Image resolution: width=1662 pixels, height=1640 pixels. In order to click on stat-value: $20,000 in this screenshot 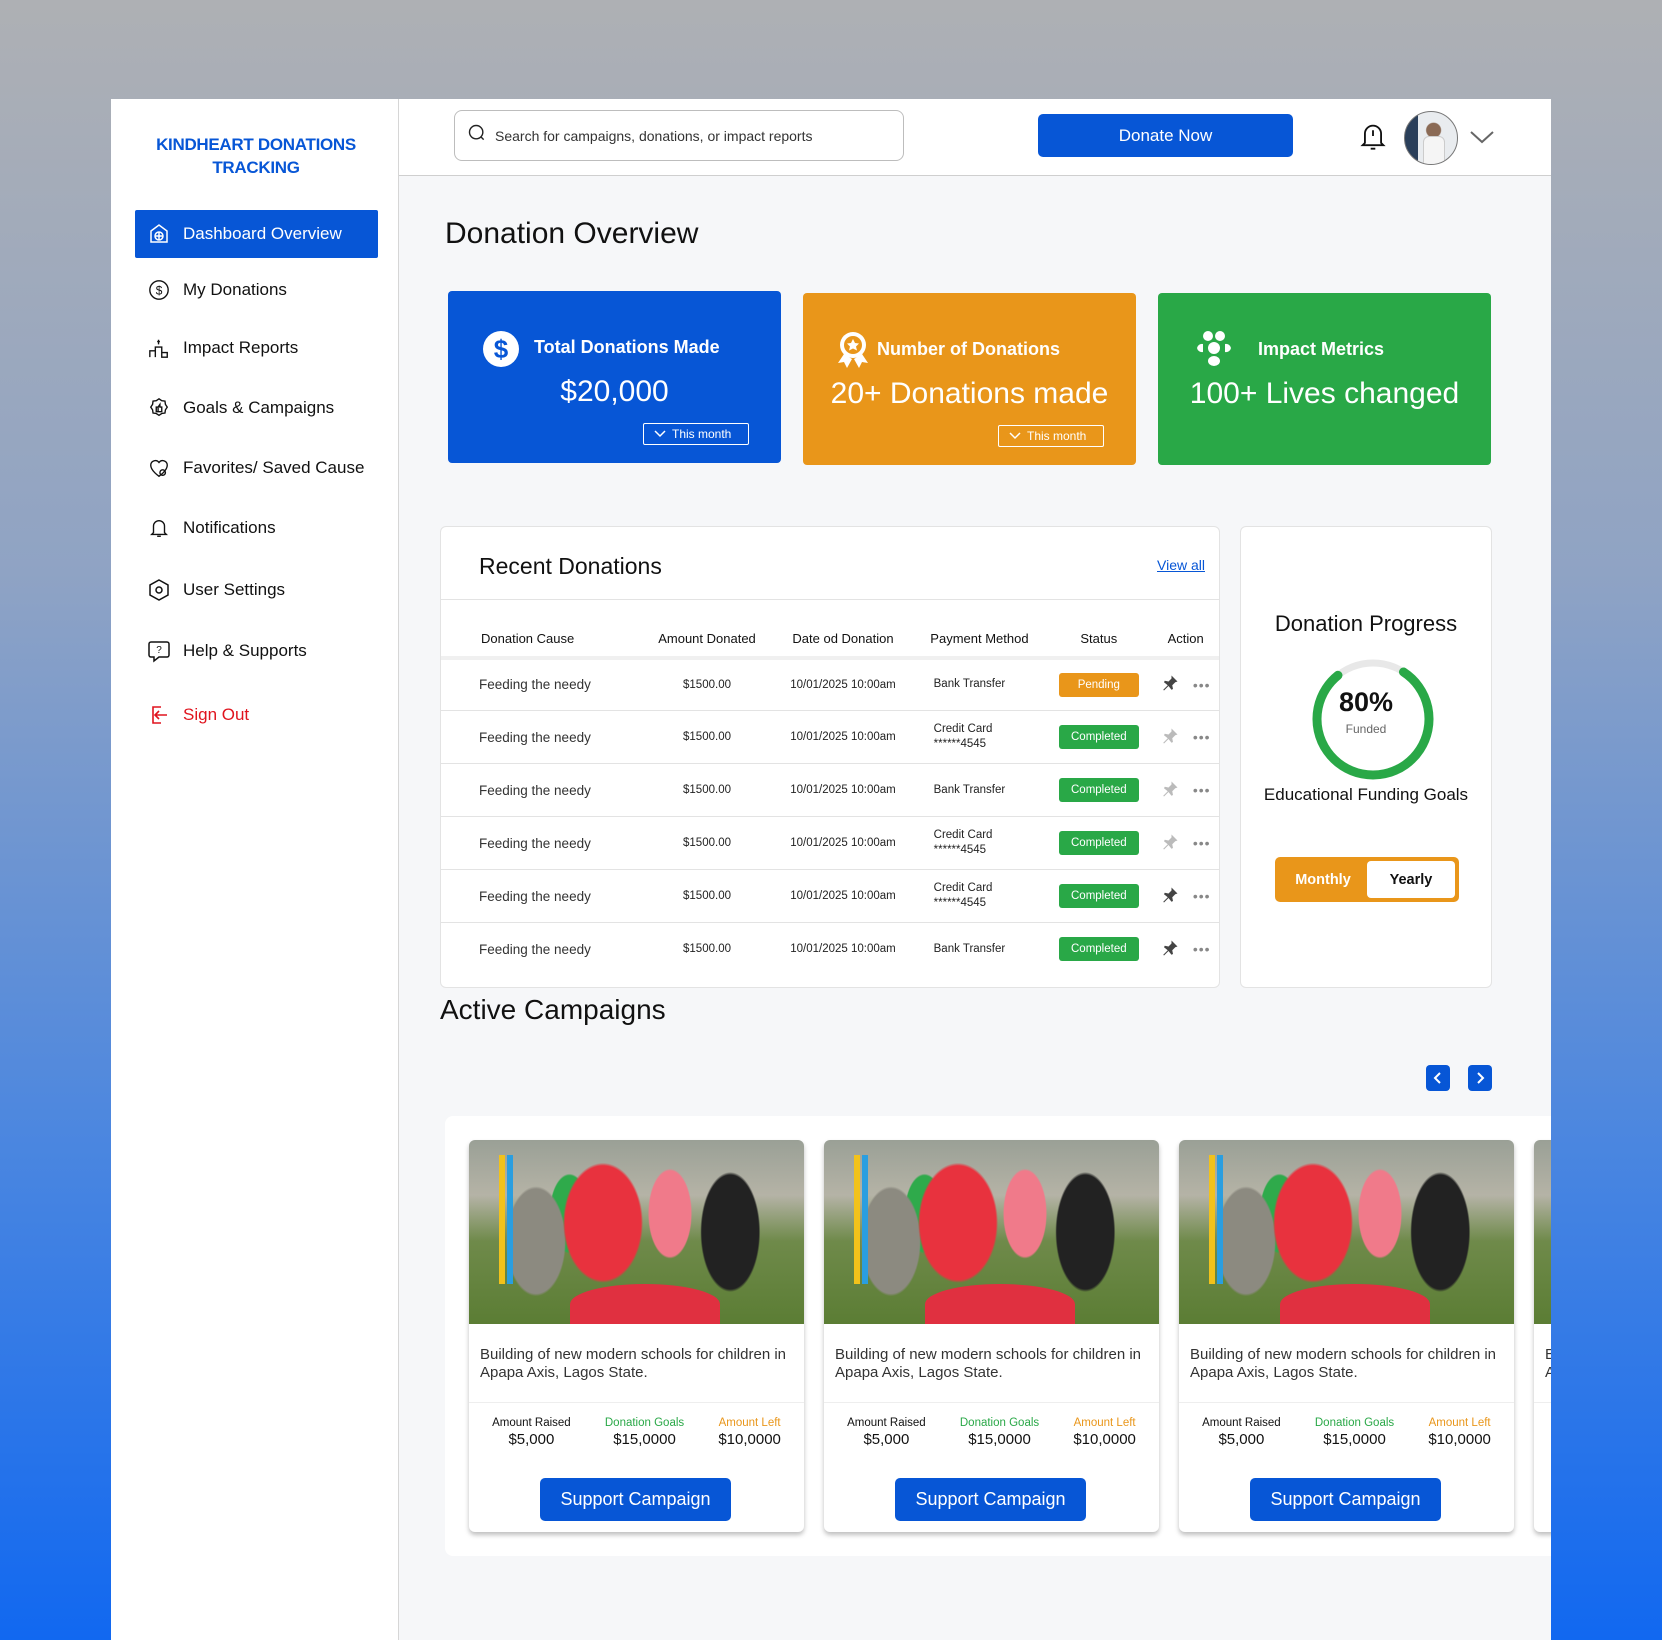, I will do `click(614, 391)`.